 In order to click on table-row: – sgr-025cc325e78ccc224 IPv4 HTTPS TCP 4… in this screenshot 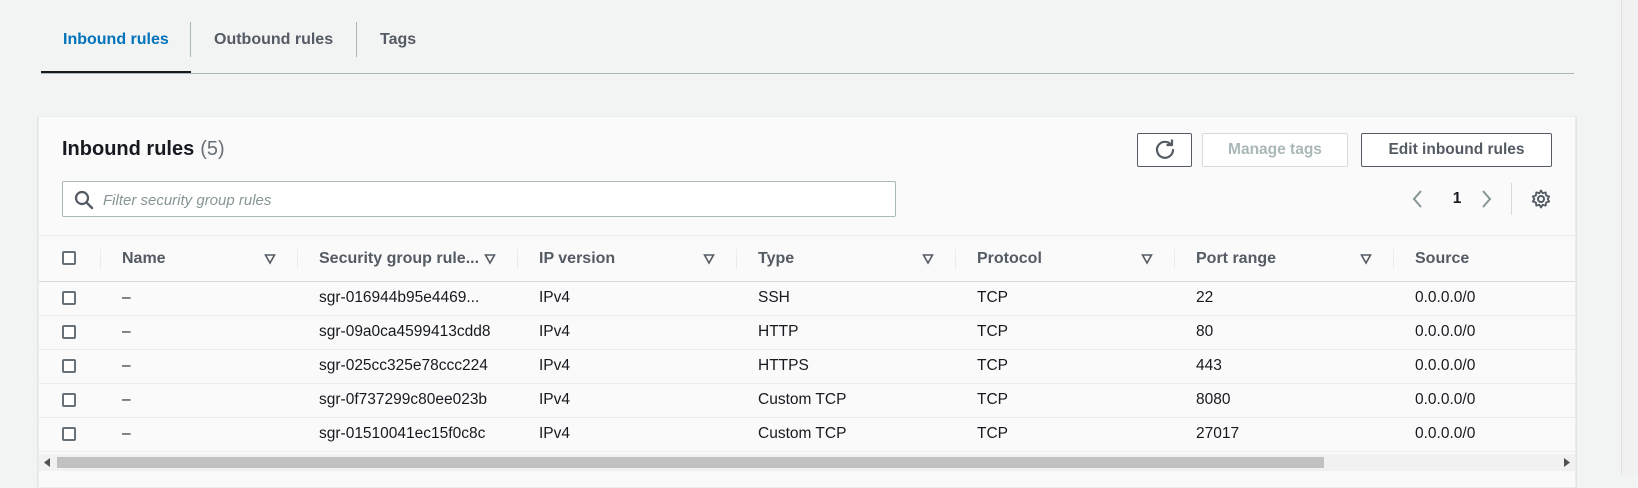, I will do `click(807, 366)`.